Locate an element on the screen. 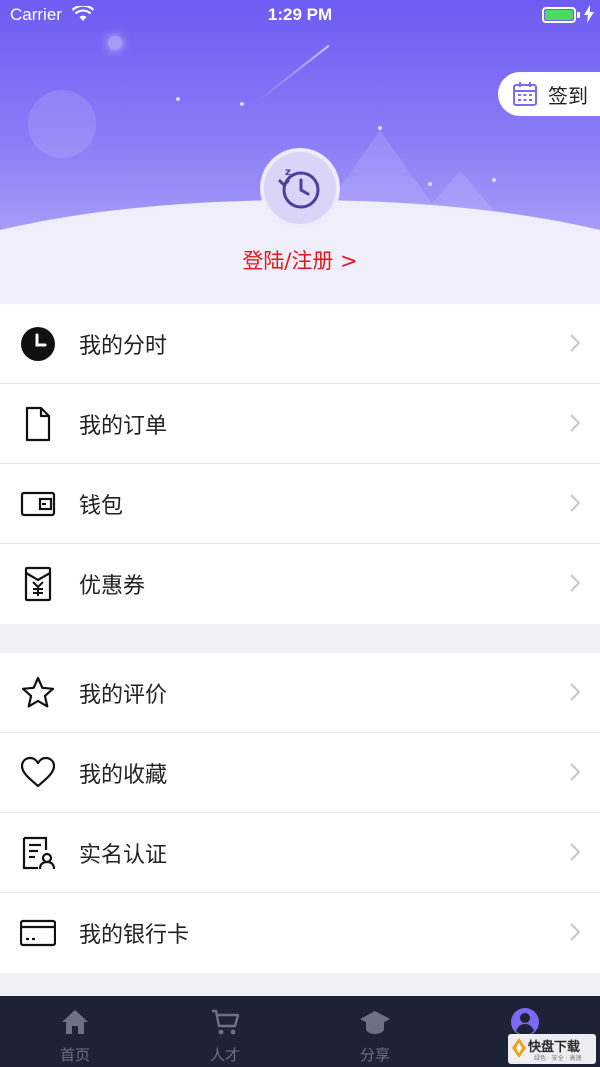 Image resolution: width=600 pixels, height=1067 pixels. wallet-icon is located at coordinates (38, 504).